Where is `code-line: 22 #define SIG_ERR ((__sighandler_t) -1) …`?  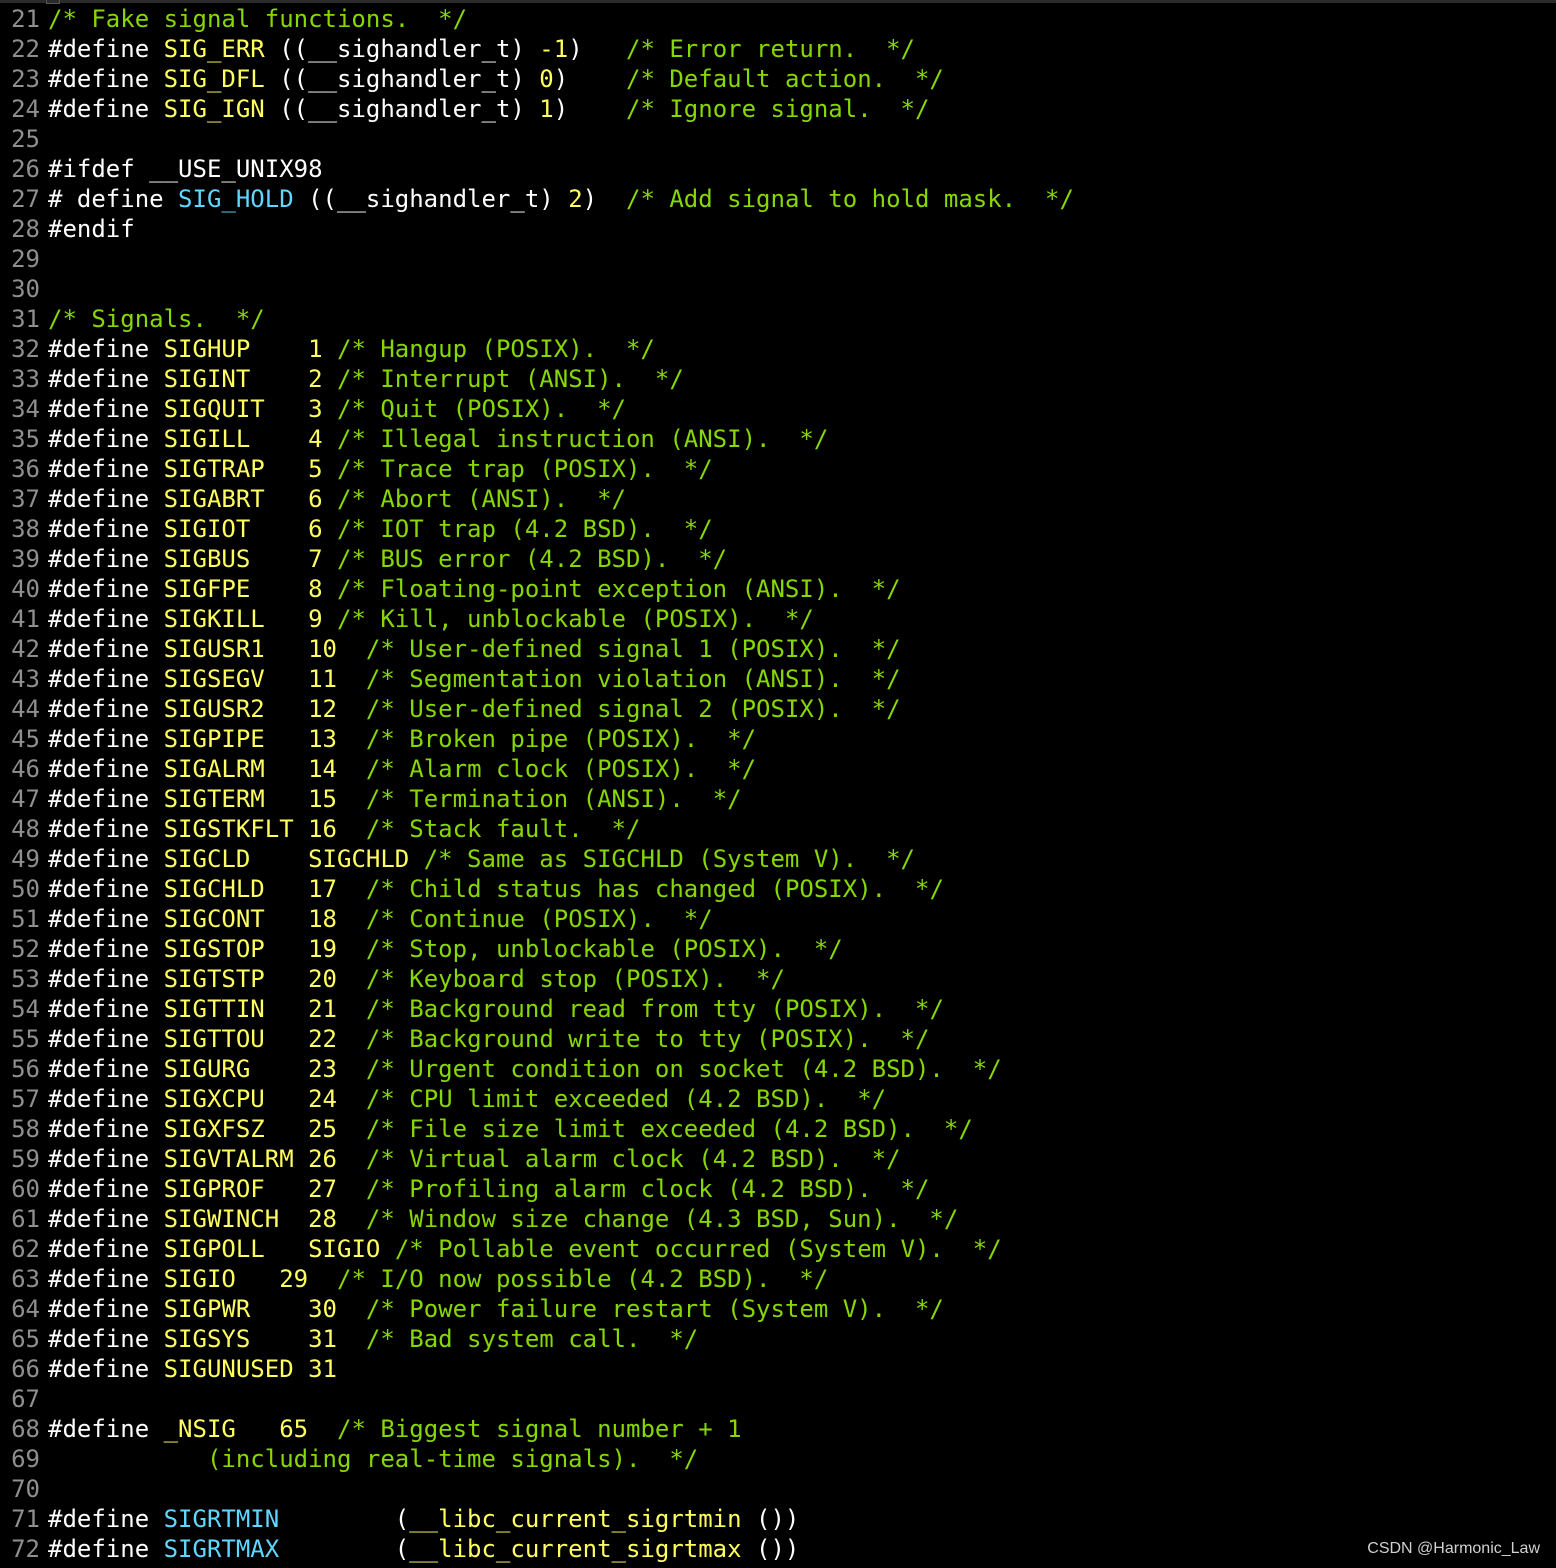
code-line: 22 #define SIG_ERR ((__sighandler_t) -1) … is located at coordinates (537, 49).